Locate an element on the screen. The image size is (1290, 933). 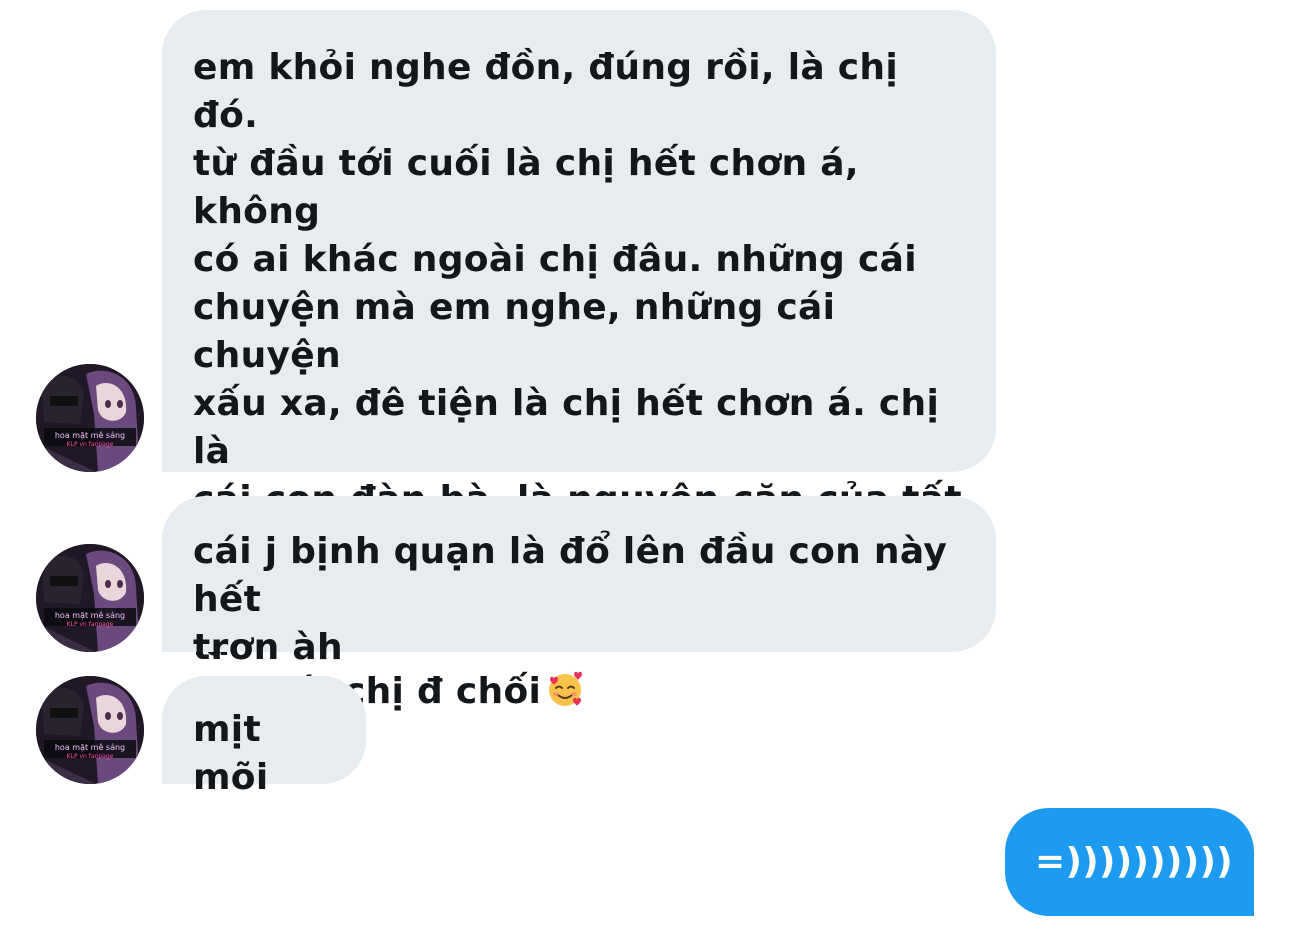
message-bubble-incoming: mịt mõi is located at coordinates (264, 737).